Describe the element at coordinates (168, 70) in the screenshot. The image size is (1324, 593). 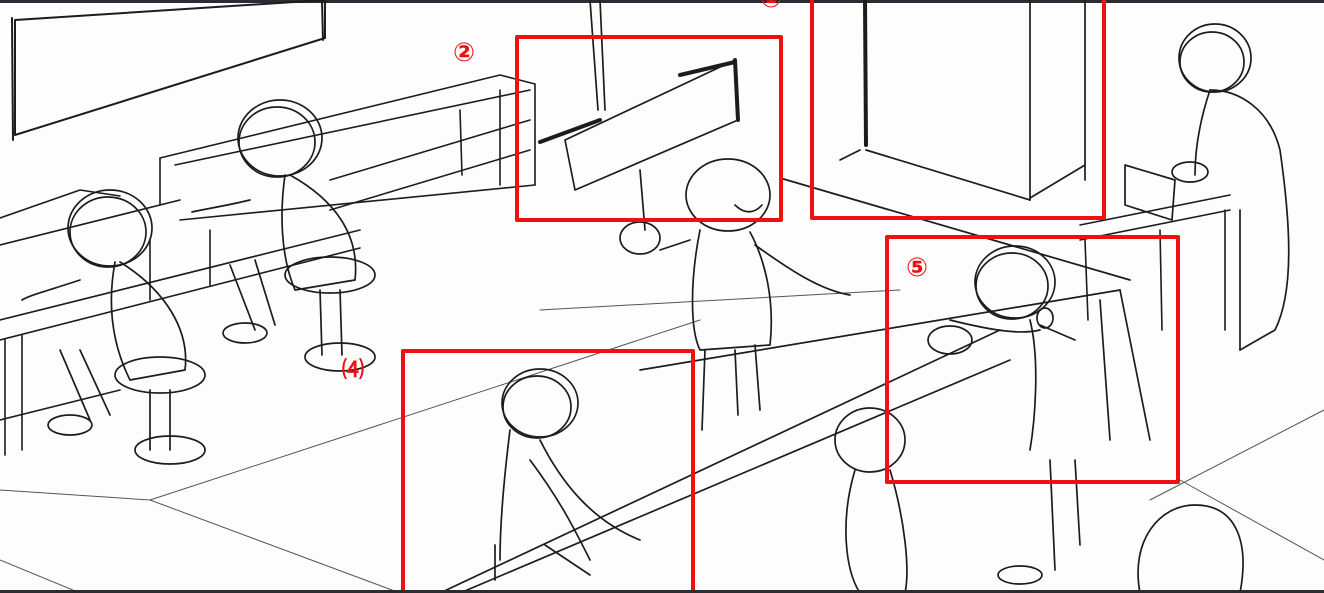
I see `back-window` at that location.